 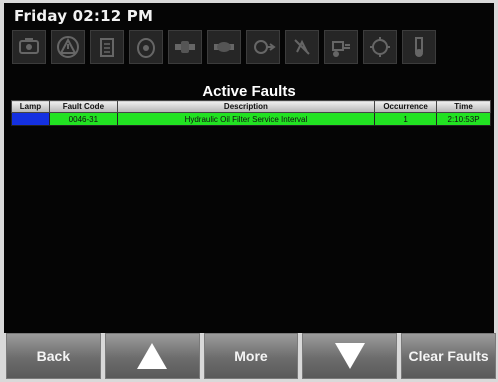 What do you see at coordinates (463, 119) in the screenshot?
I see `time-cell: 2:10:53P` at bounding box center [463, 119].